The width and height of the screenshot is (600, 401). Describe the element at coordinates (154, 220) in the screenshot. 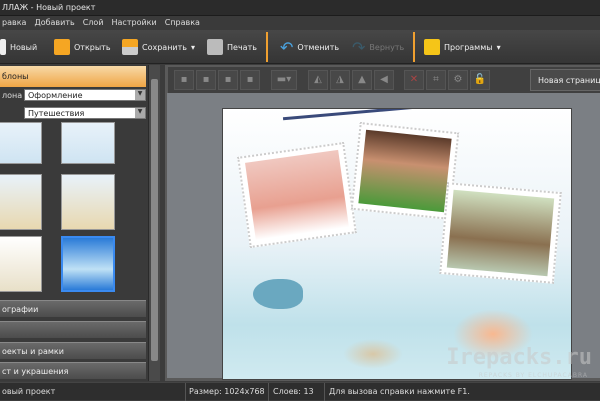

I see `scroll-thumb` at that location.